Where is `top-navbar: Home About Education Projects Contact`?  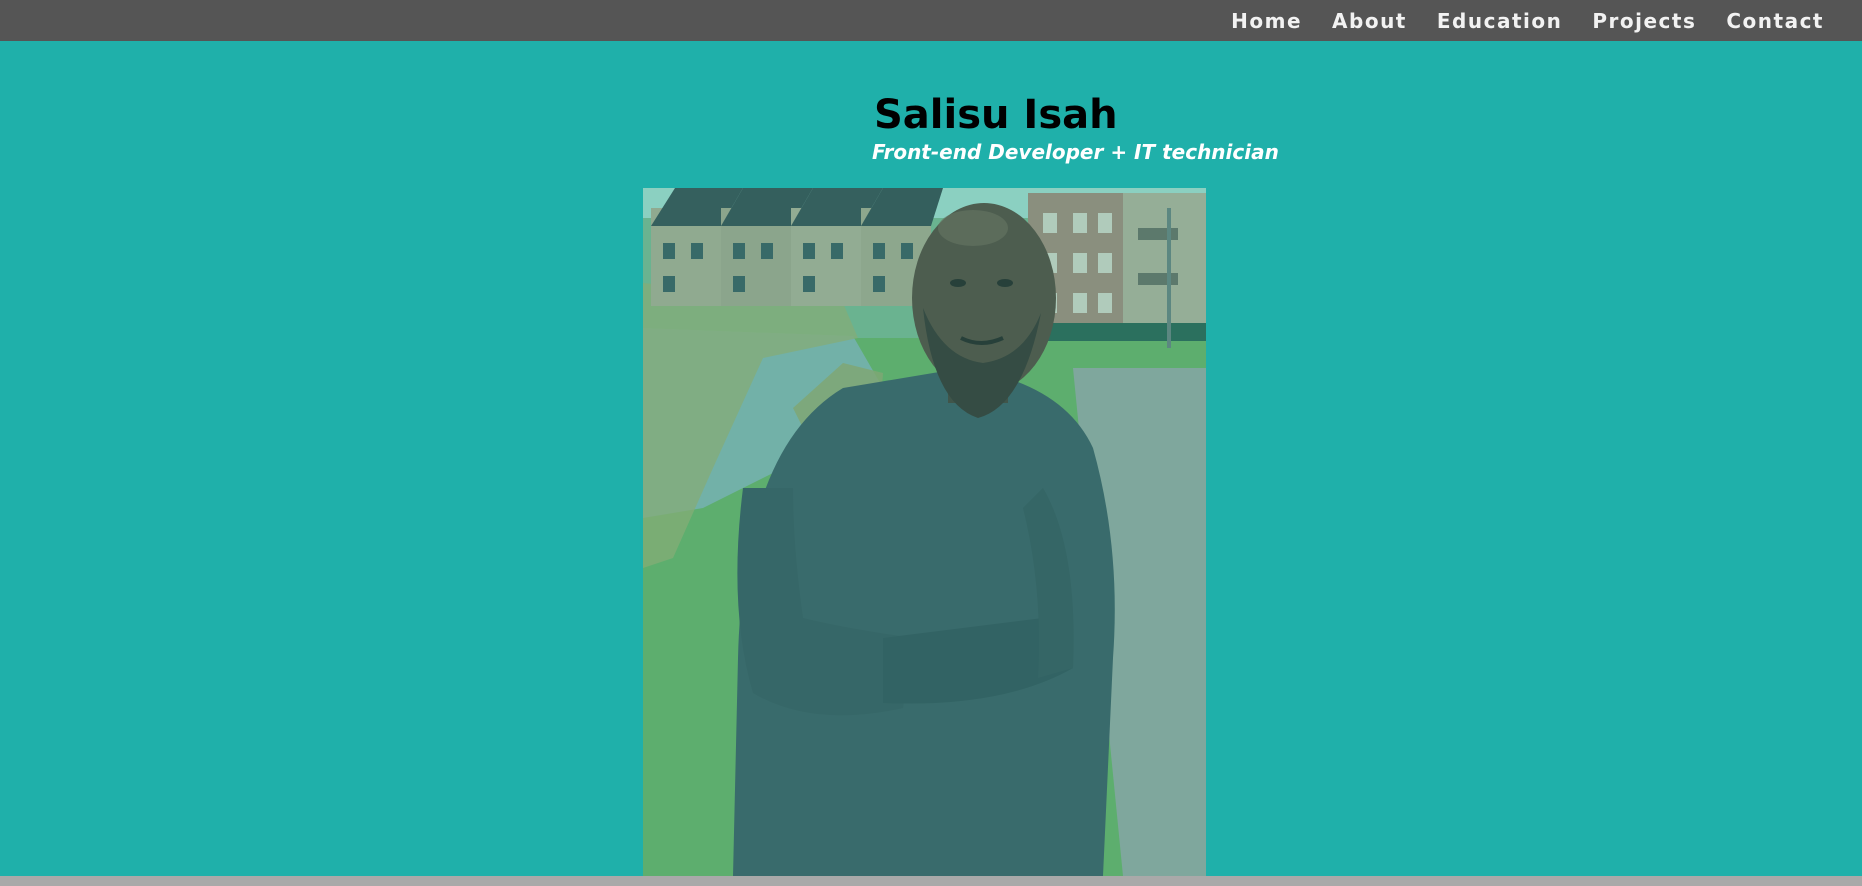
top-navbar: Home About Education Projects Contact is located at coordinates (931, 20).